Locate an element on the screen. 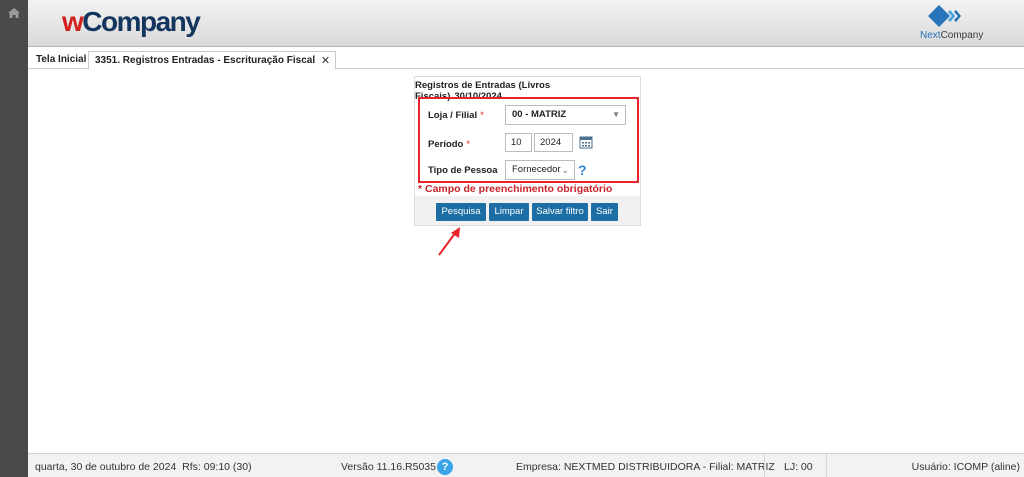 This screenshot has width=1024, height=477. tipo-pessoa-label: Tipo de Pessoa is located at coordinates (463, 170).